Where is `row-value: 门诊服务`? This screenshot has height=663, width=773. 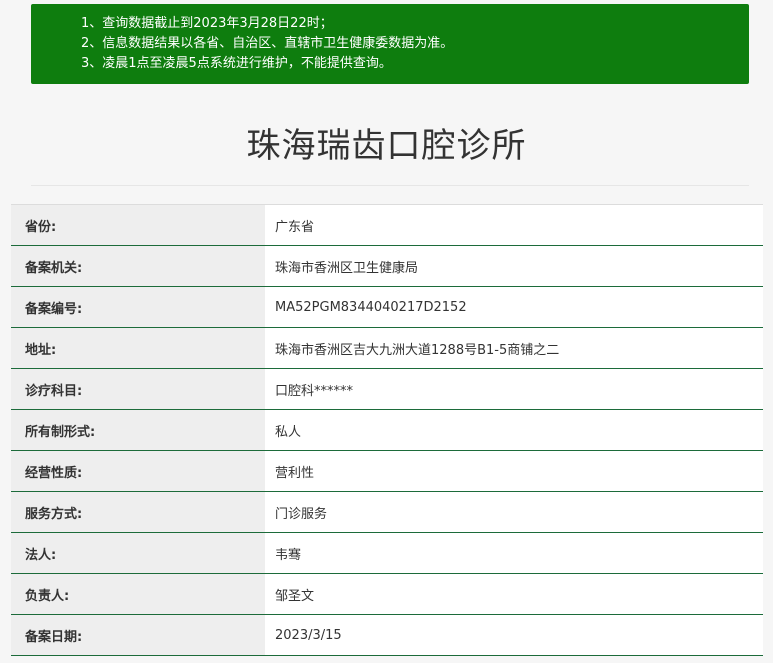 row-value: 门诊服务 is located at coordinates (514, 512).